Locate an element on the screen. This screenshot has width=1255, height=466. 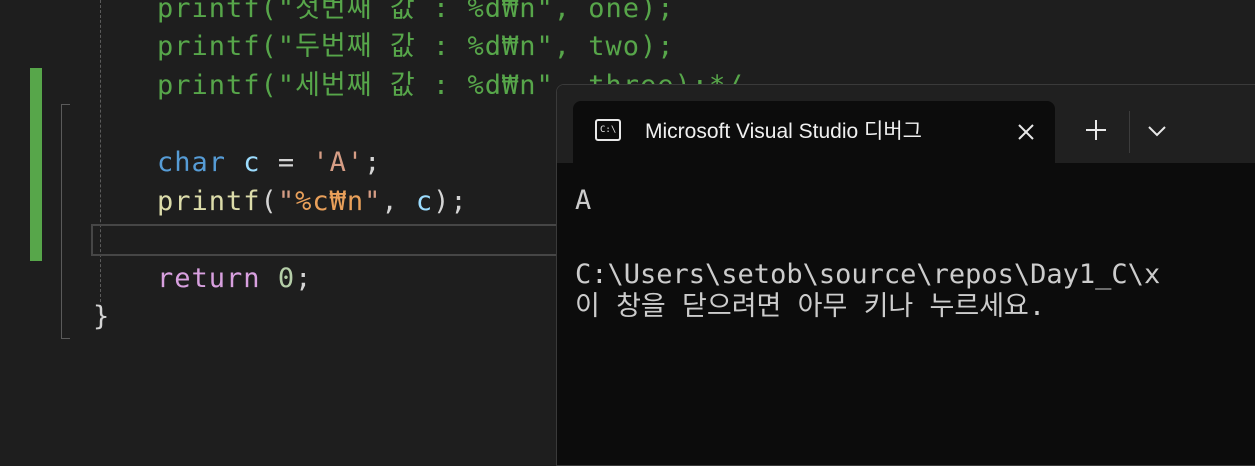
code-line-comment-2: printf("두번째 값 : %d₩n", two); is located at coordinates (416, 47).